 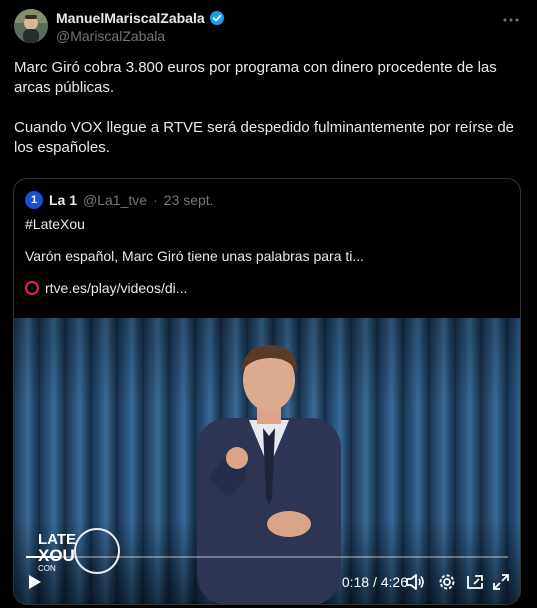 I want to click on quoted-author-handle: @La1_tve, so click(x=115, y=200).